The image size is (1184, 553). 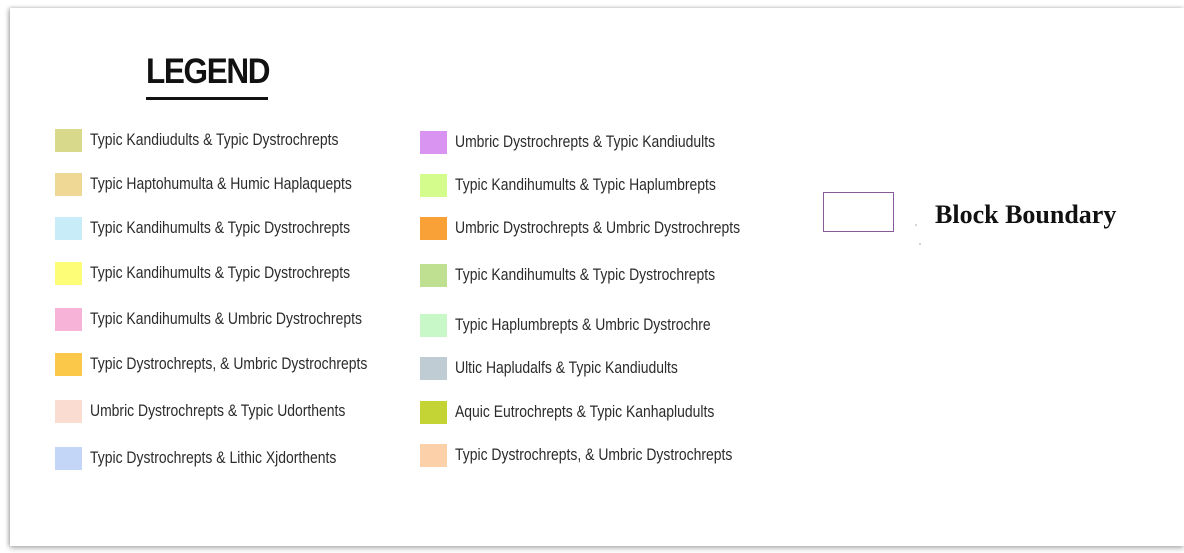 I want to click on legend-item-label: Typic Haplumbrepts & Umbric Dystrochre, so click(x=583, y=324).